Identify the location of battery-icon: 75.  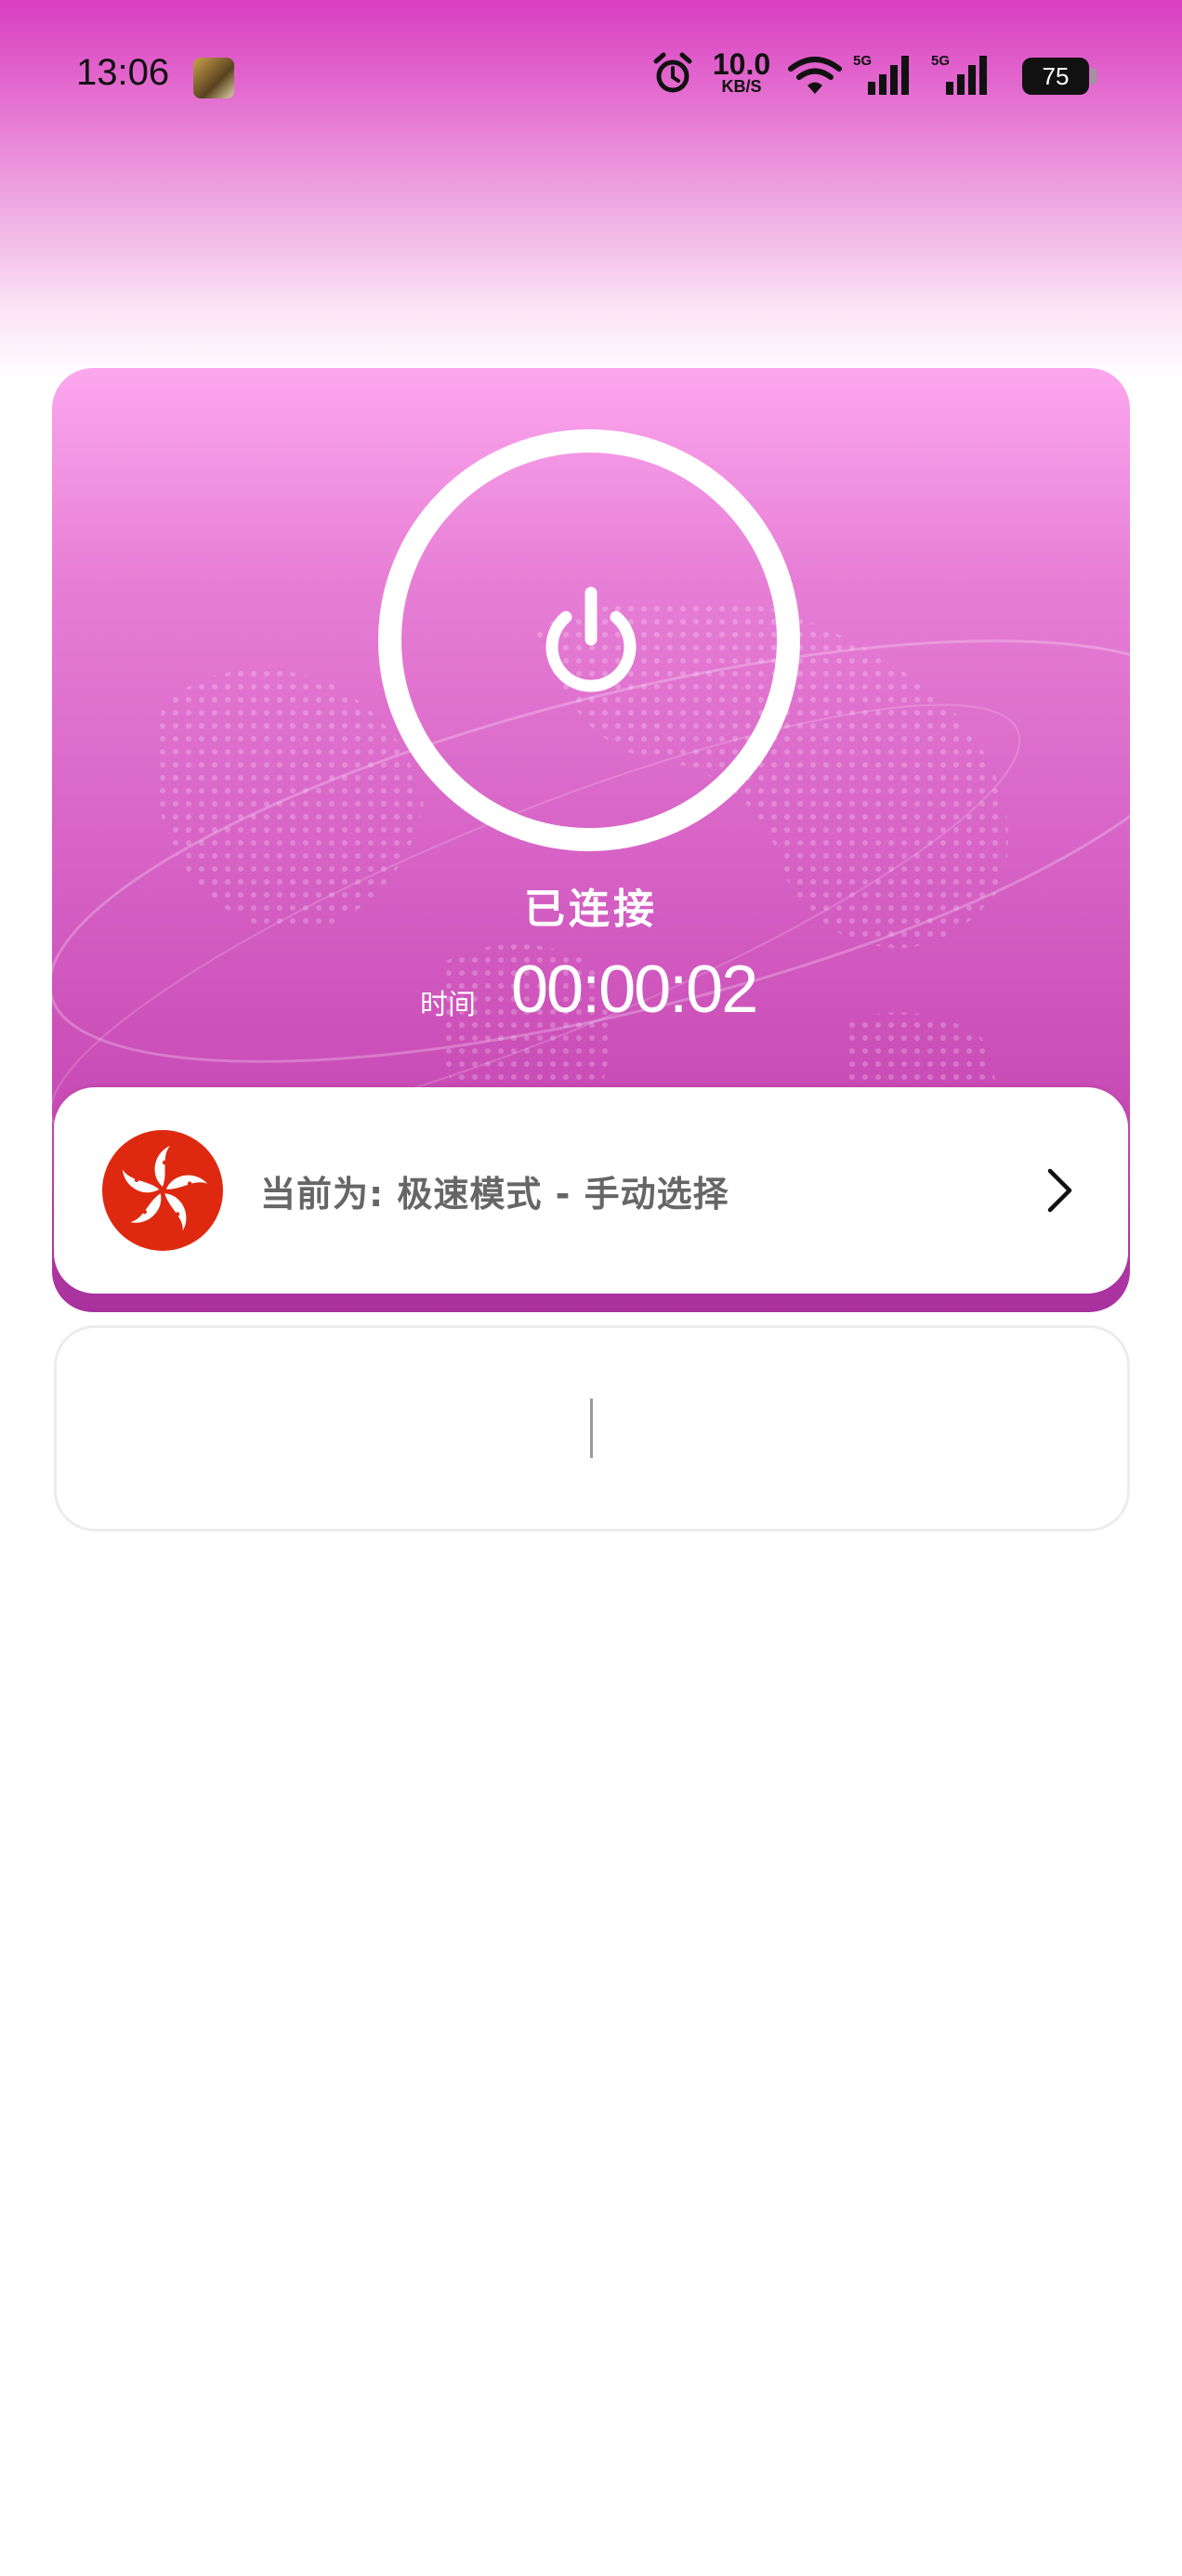
(1055, 76).